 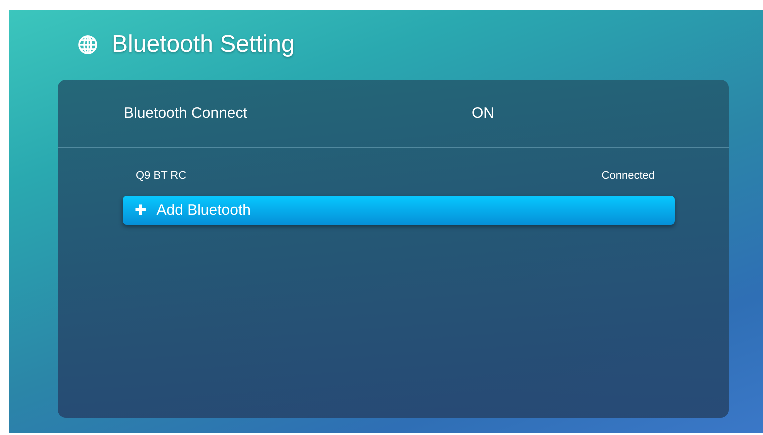 What do you see at coordinates (203, 45) in the screenshot?
I see `page-title: Bluetooth Setting` at bounding box center [203, 45].